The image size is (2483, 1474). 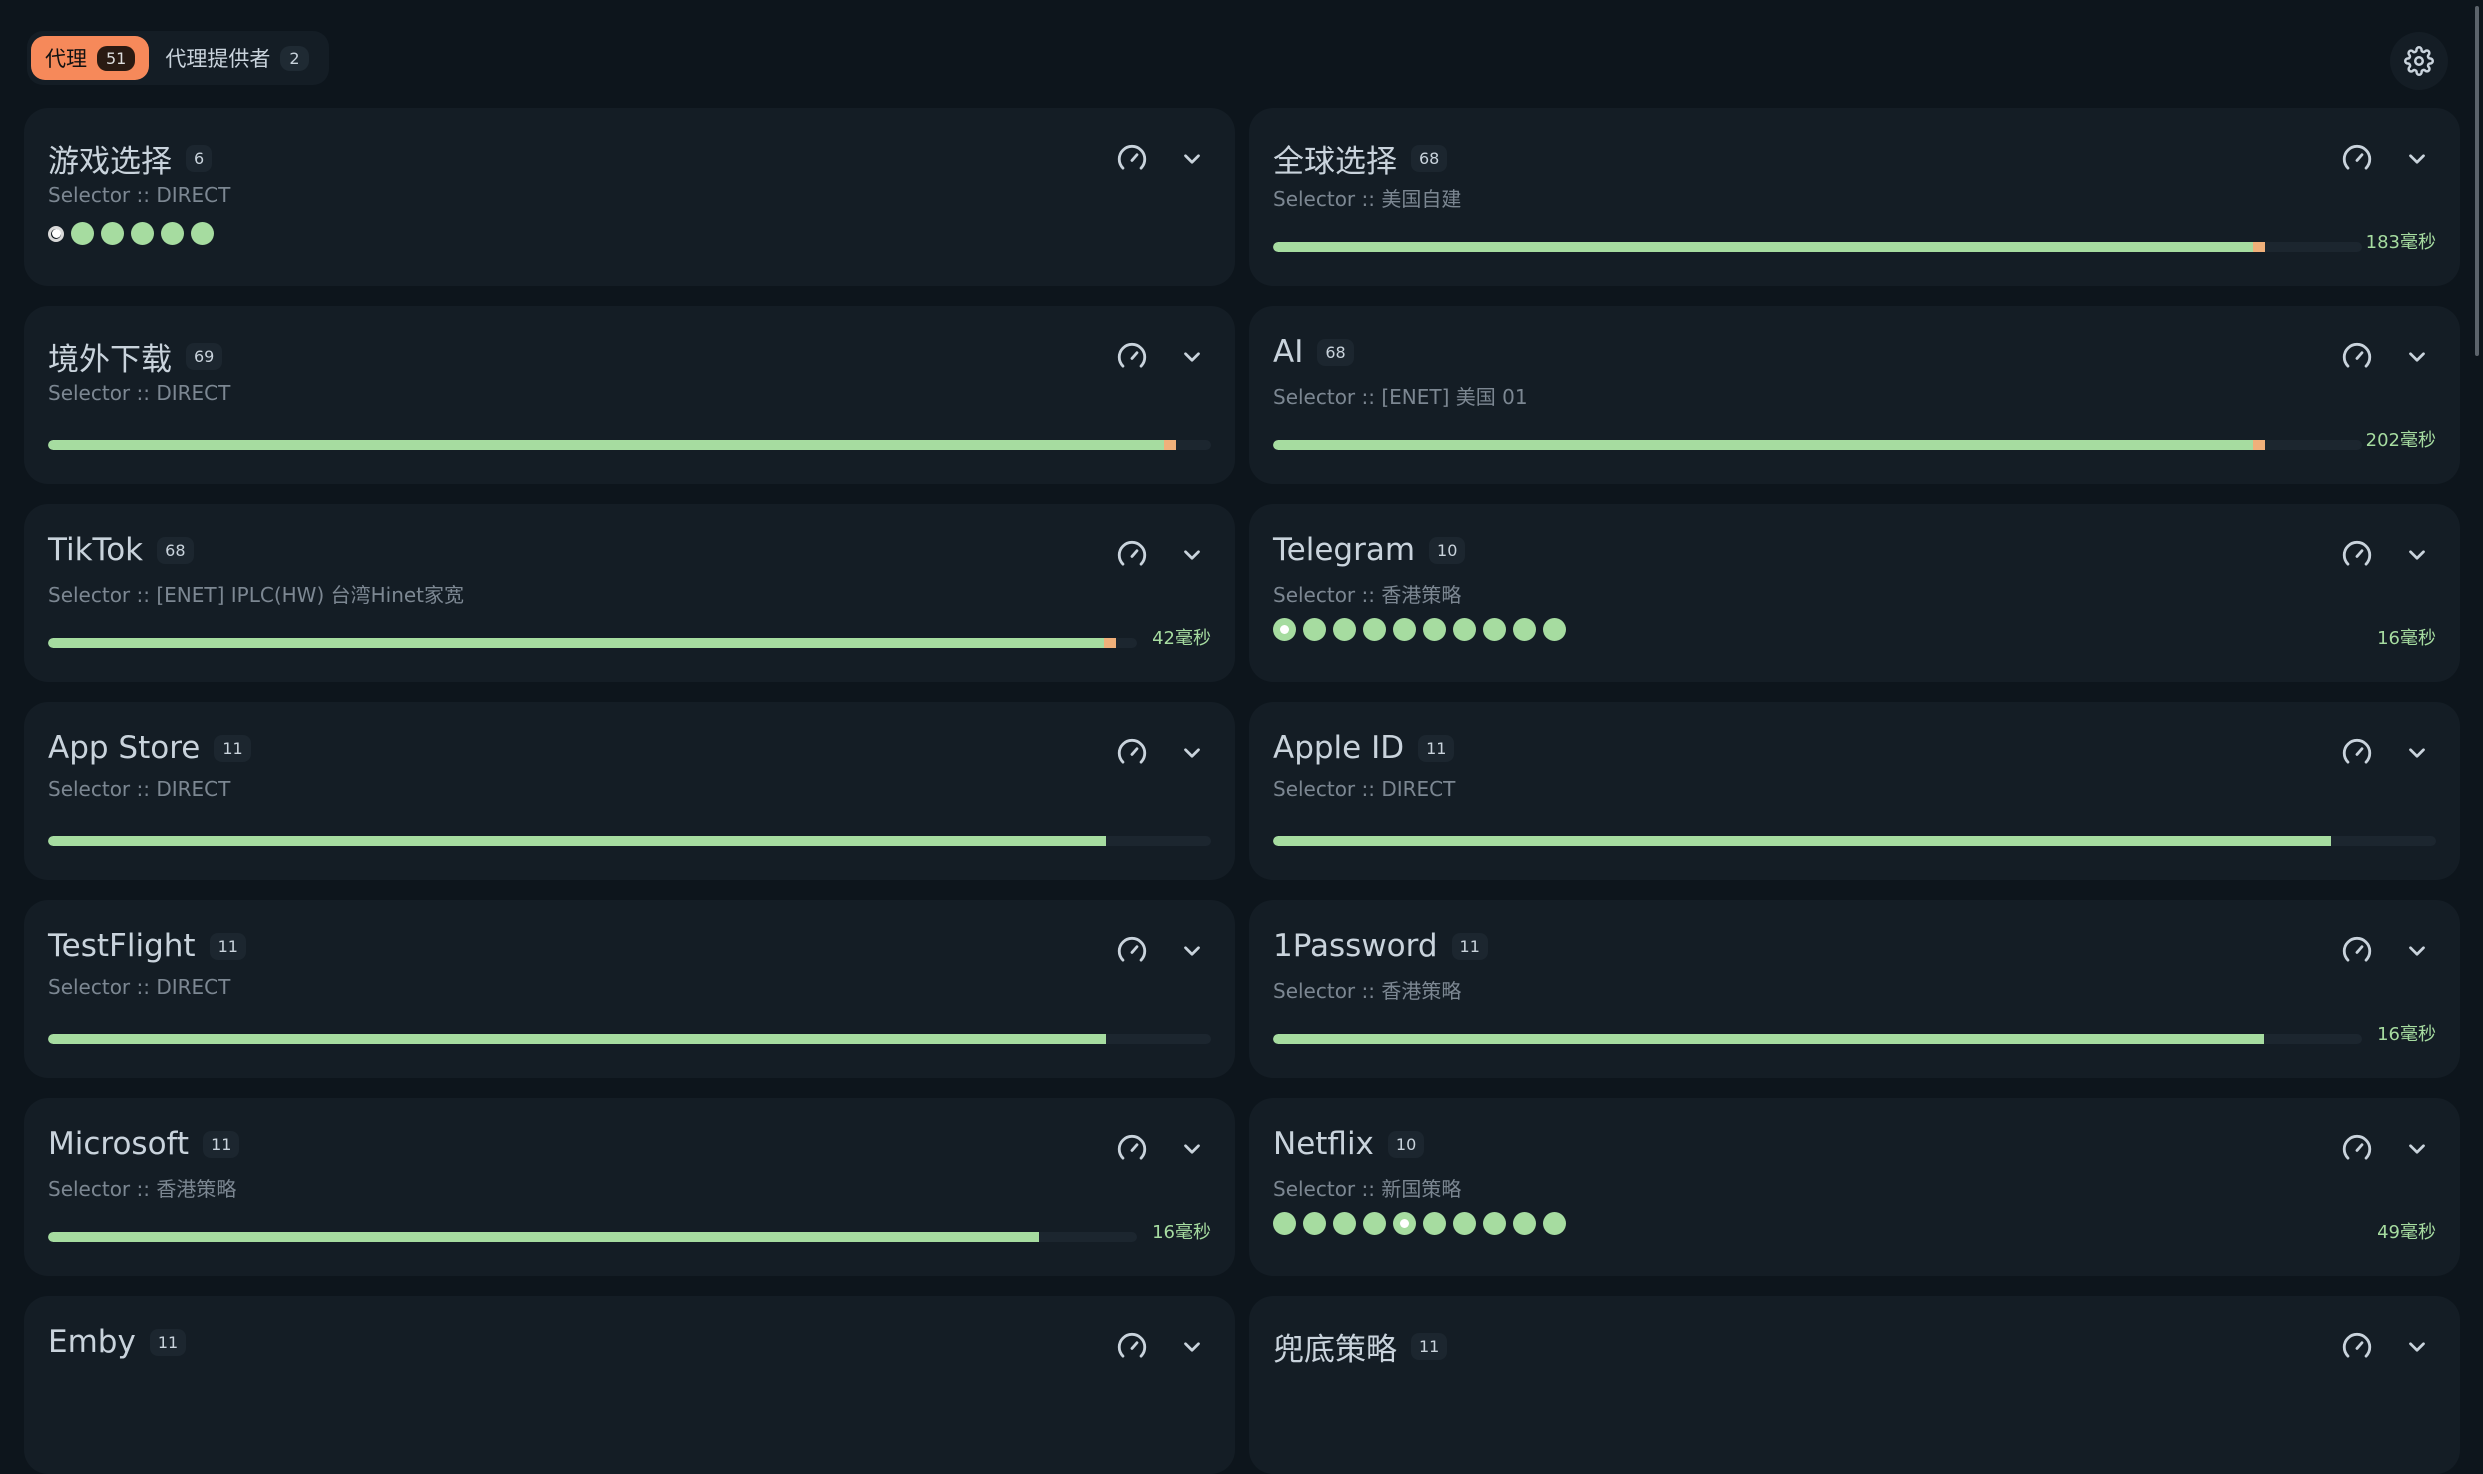 I want to click on group-header: 境外下载 69, so click(x=135, y=356).